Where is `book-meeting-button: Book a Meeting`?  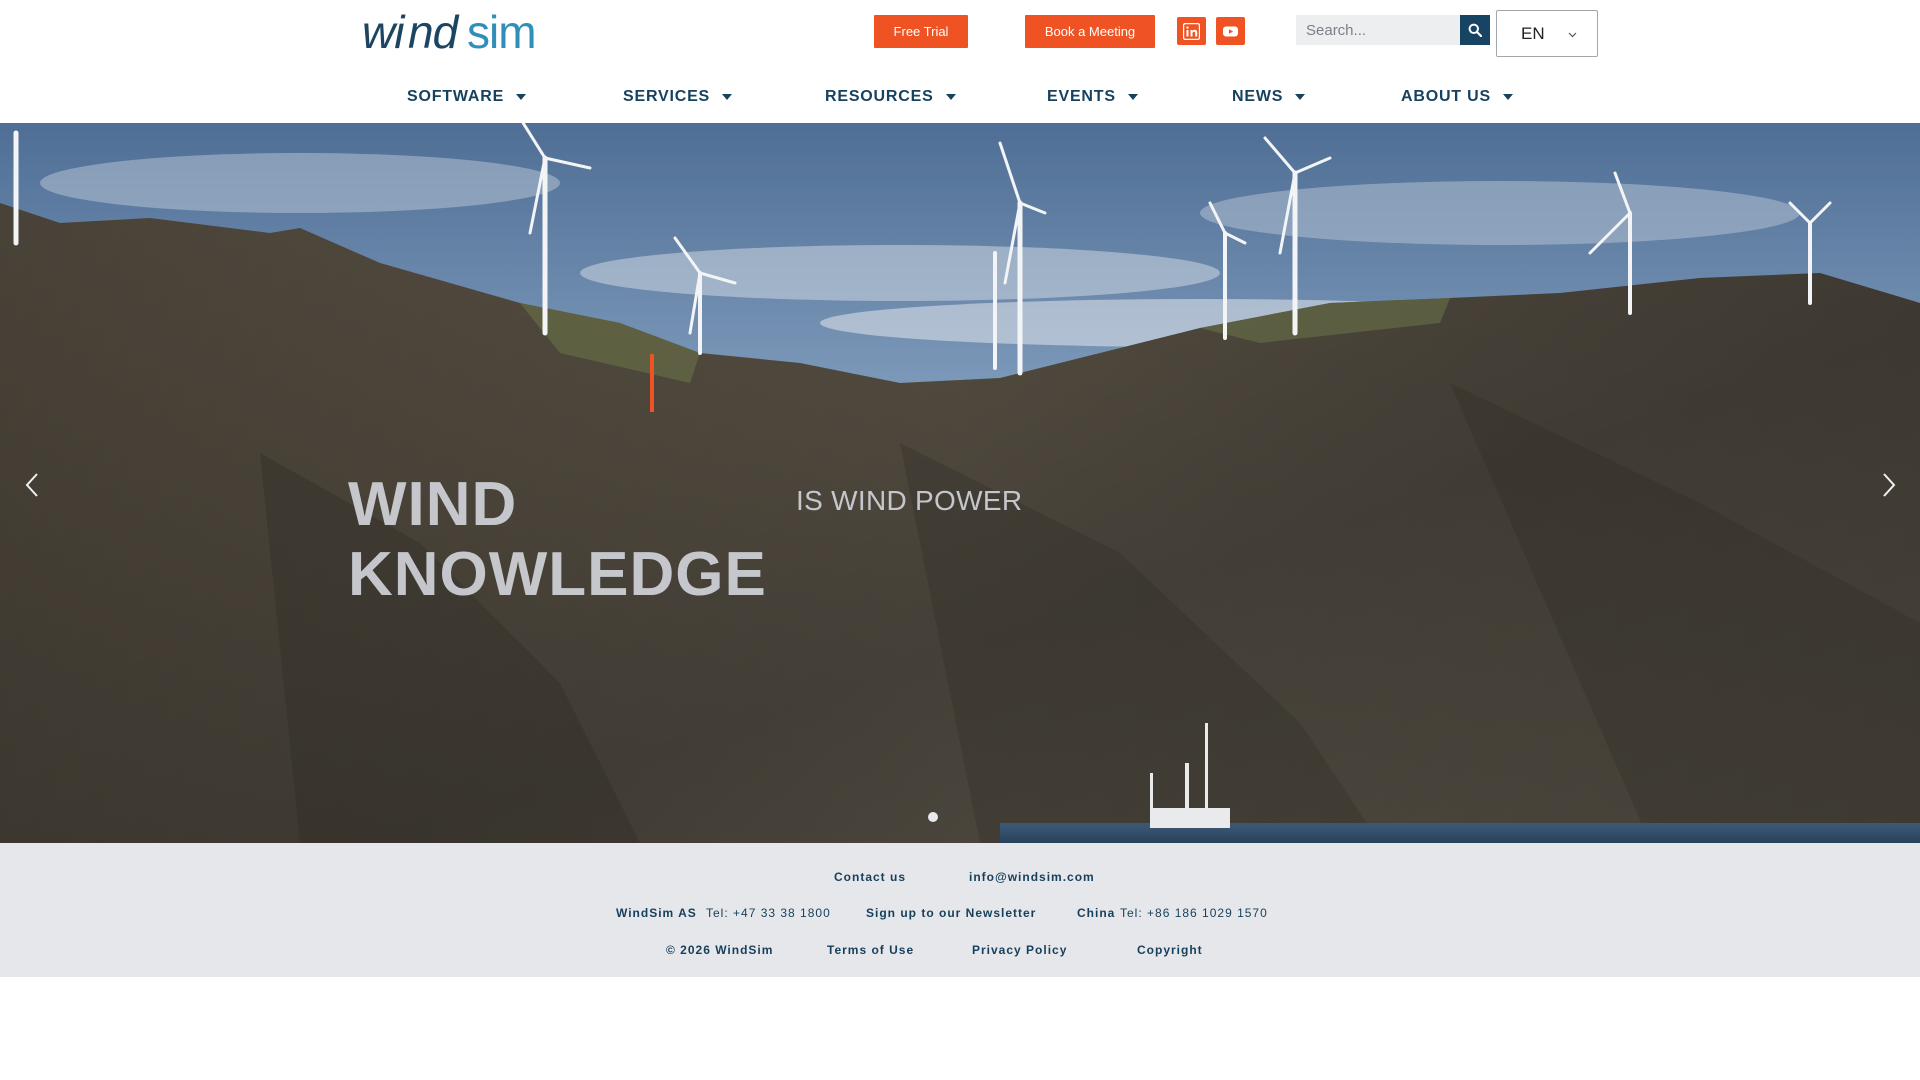 book-meeting-button: Book a Meeting is located at coordinates (1090, 31).